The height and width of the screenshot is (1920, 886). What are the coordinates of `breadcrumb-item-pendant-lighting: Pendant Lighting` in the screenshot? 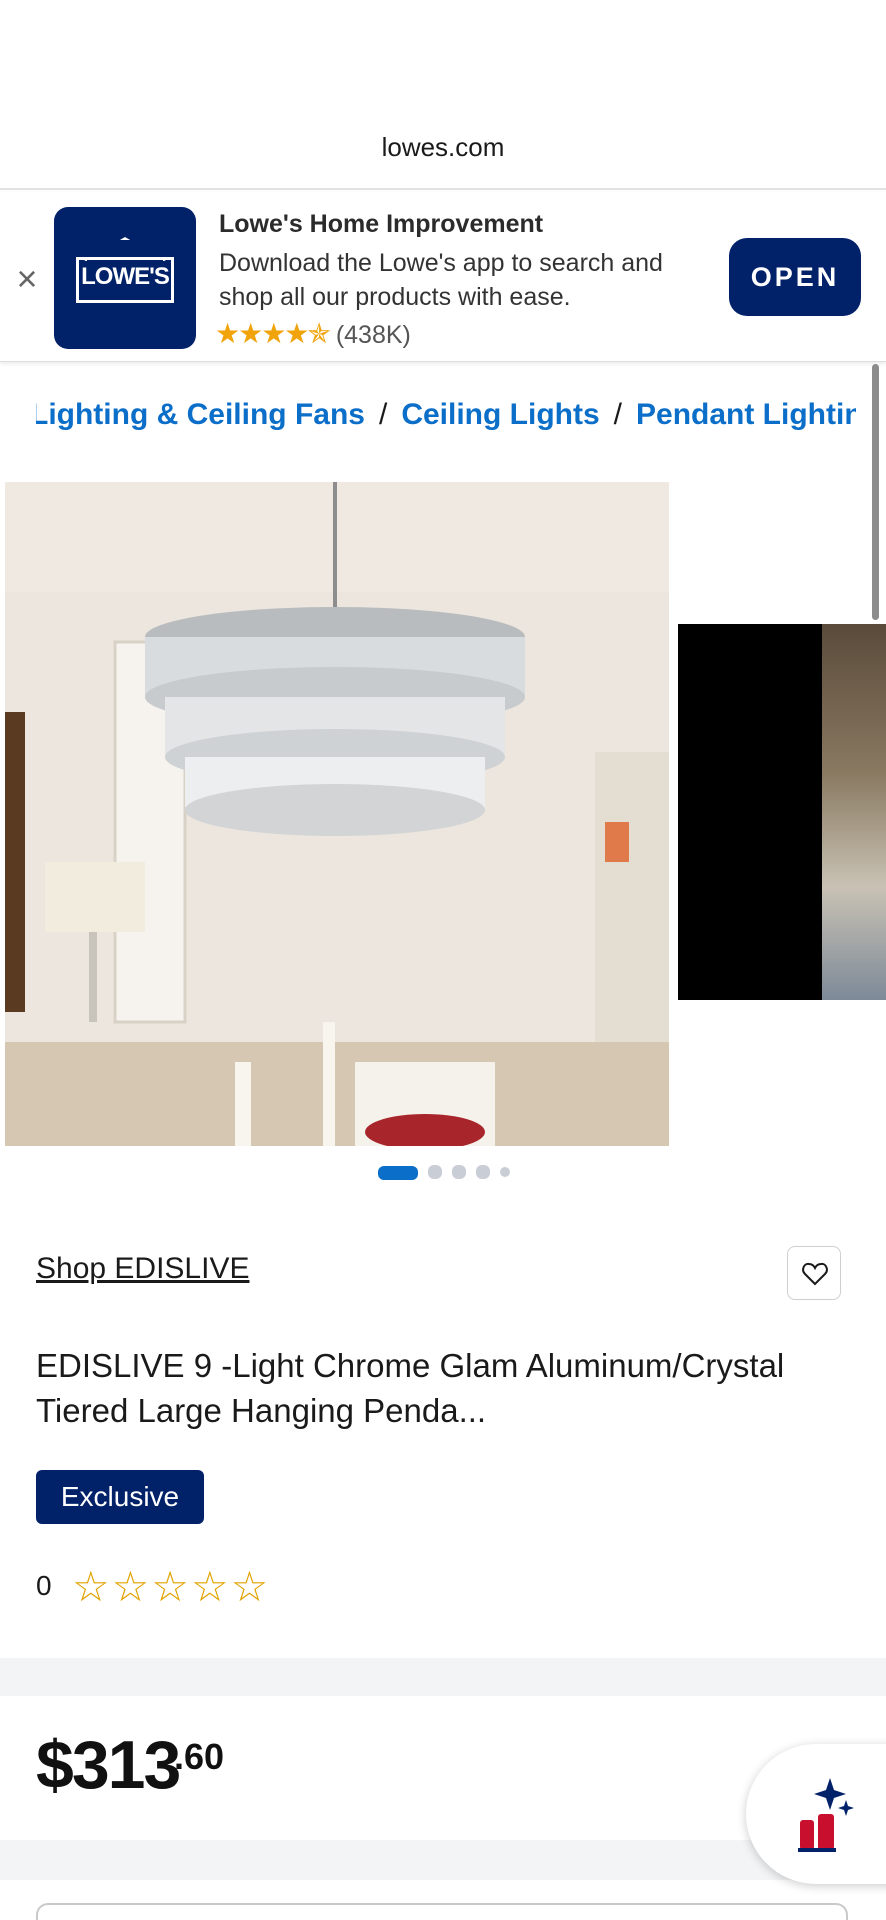 It's located at (746, 415).